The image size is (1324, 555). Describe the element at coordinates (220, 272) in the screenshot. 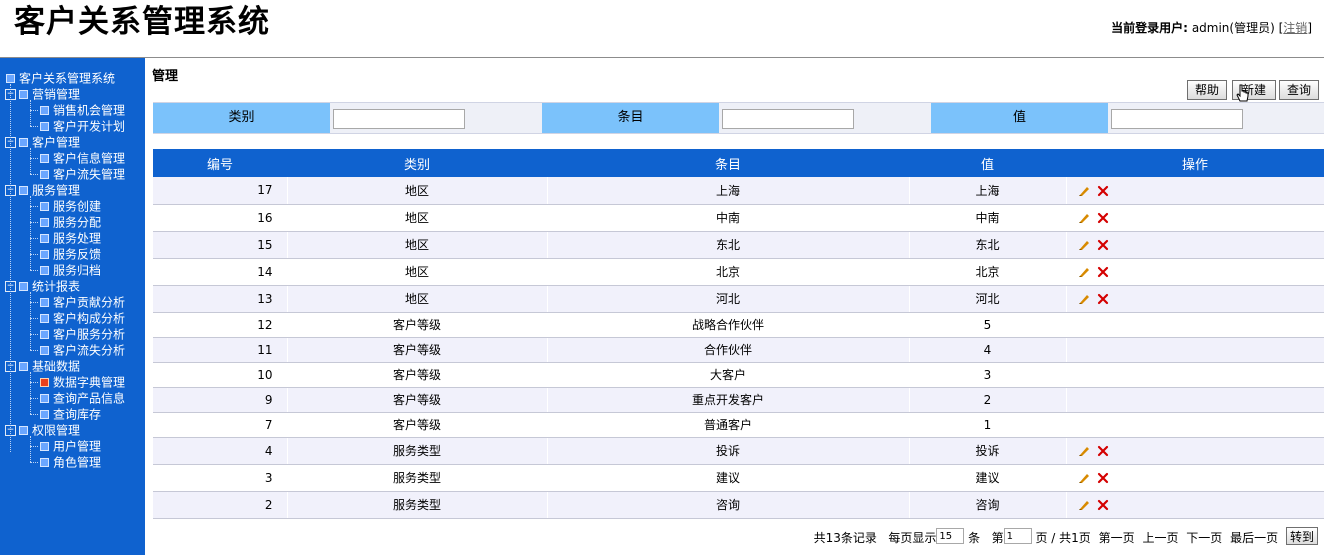

I see `cell-id: 14` at that location.